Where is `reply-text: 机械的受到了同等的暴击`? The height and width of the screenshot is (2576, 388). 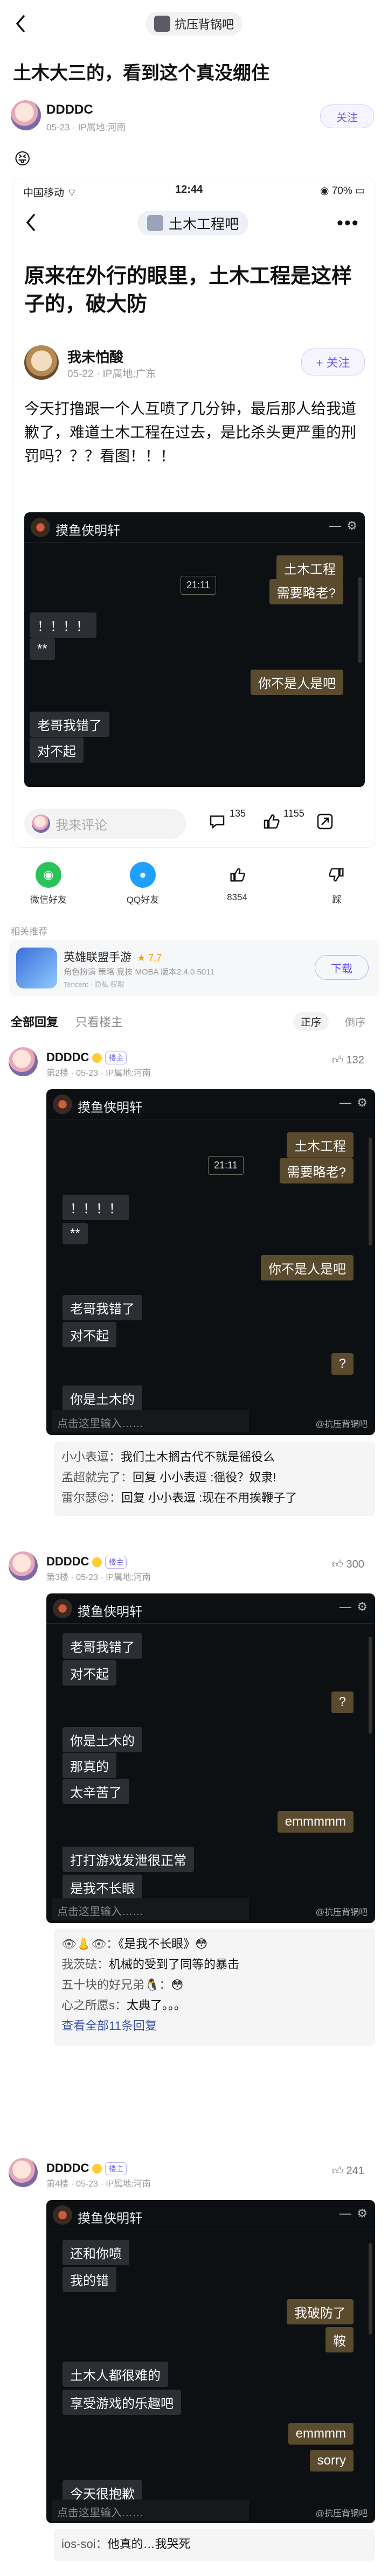
reply-text: 机械的受到了同等的暴击 is located at coordinates (174, 1965).